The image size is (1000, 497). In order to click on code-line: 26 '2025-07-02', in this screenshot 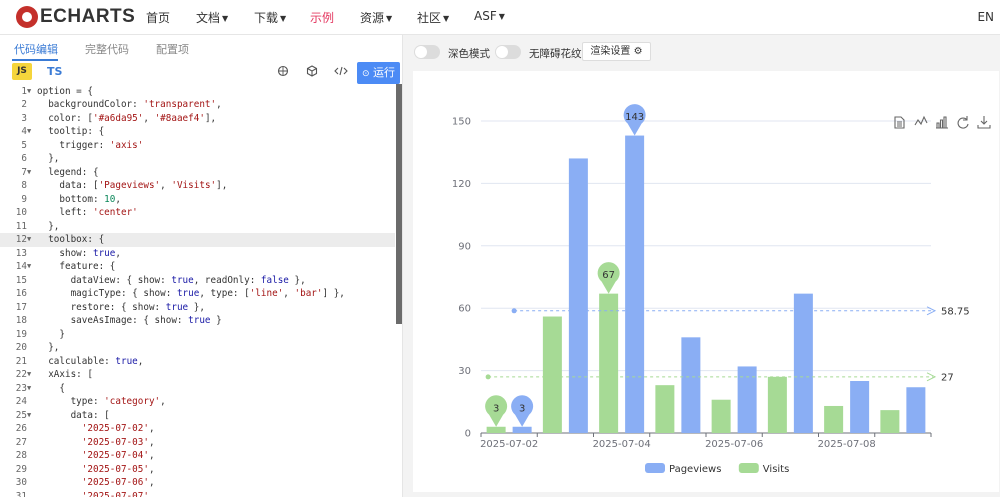, I will do `click(197, 429)`.